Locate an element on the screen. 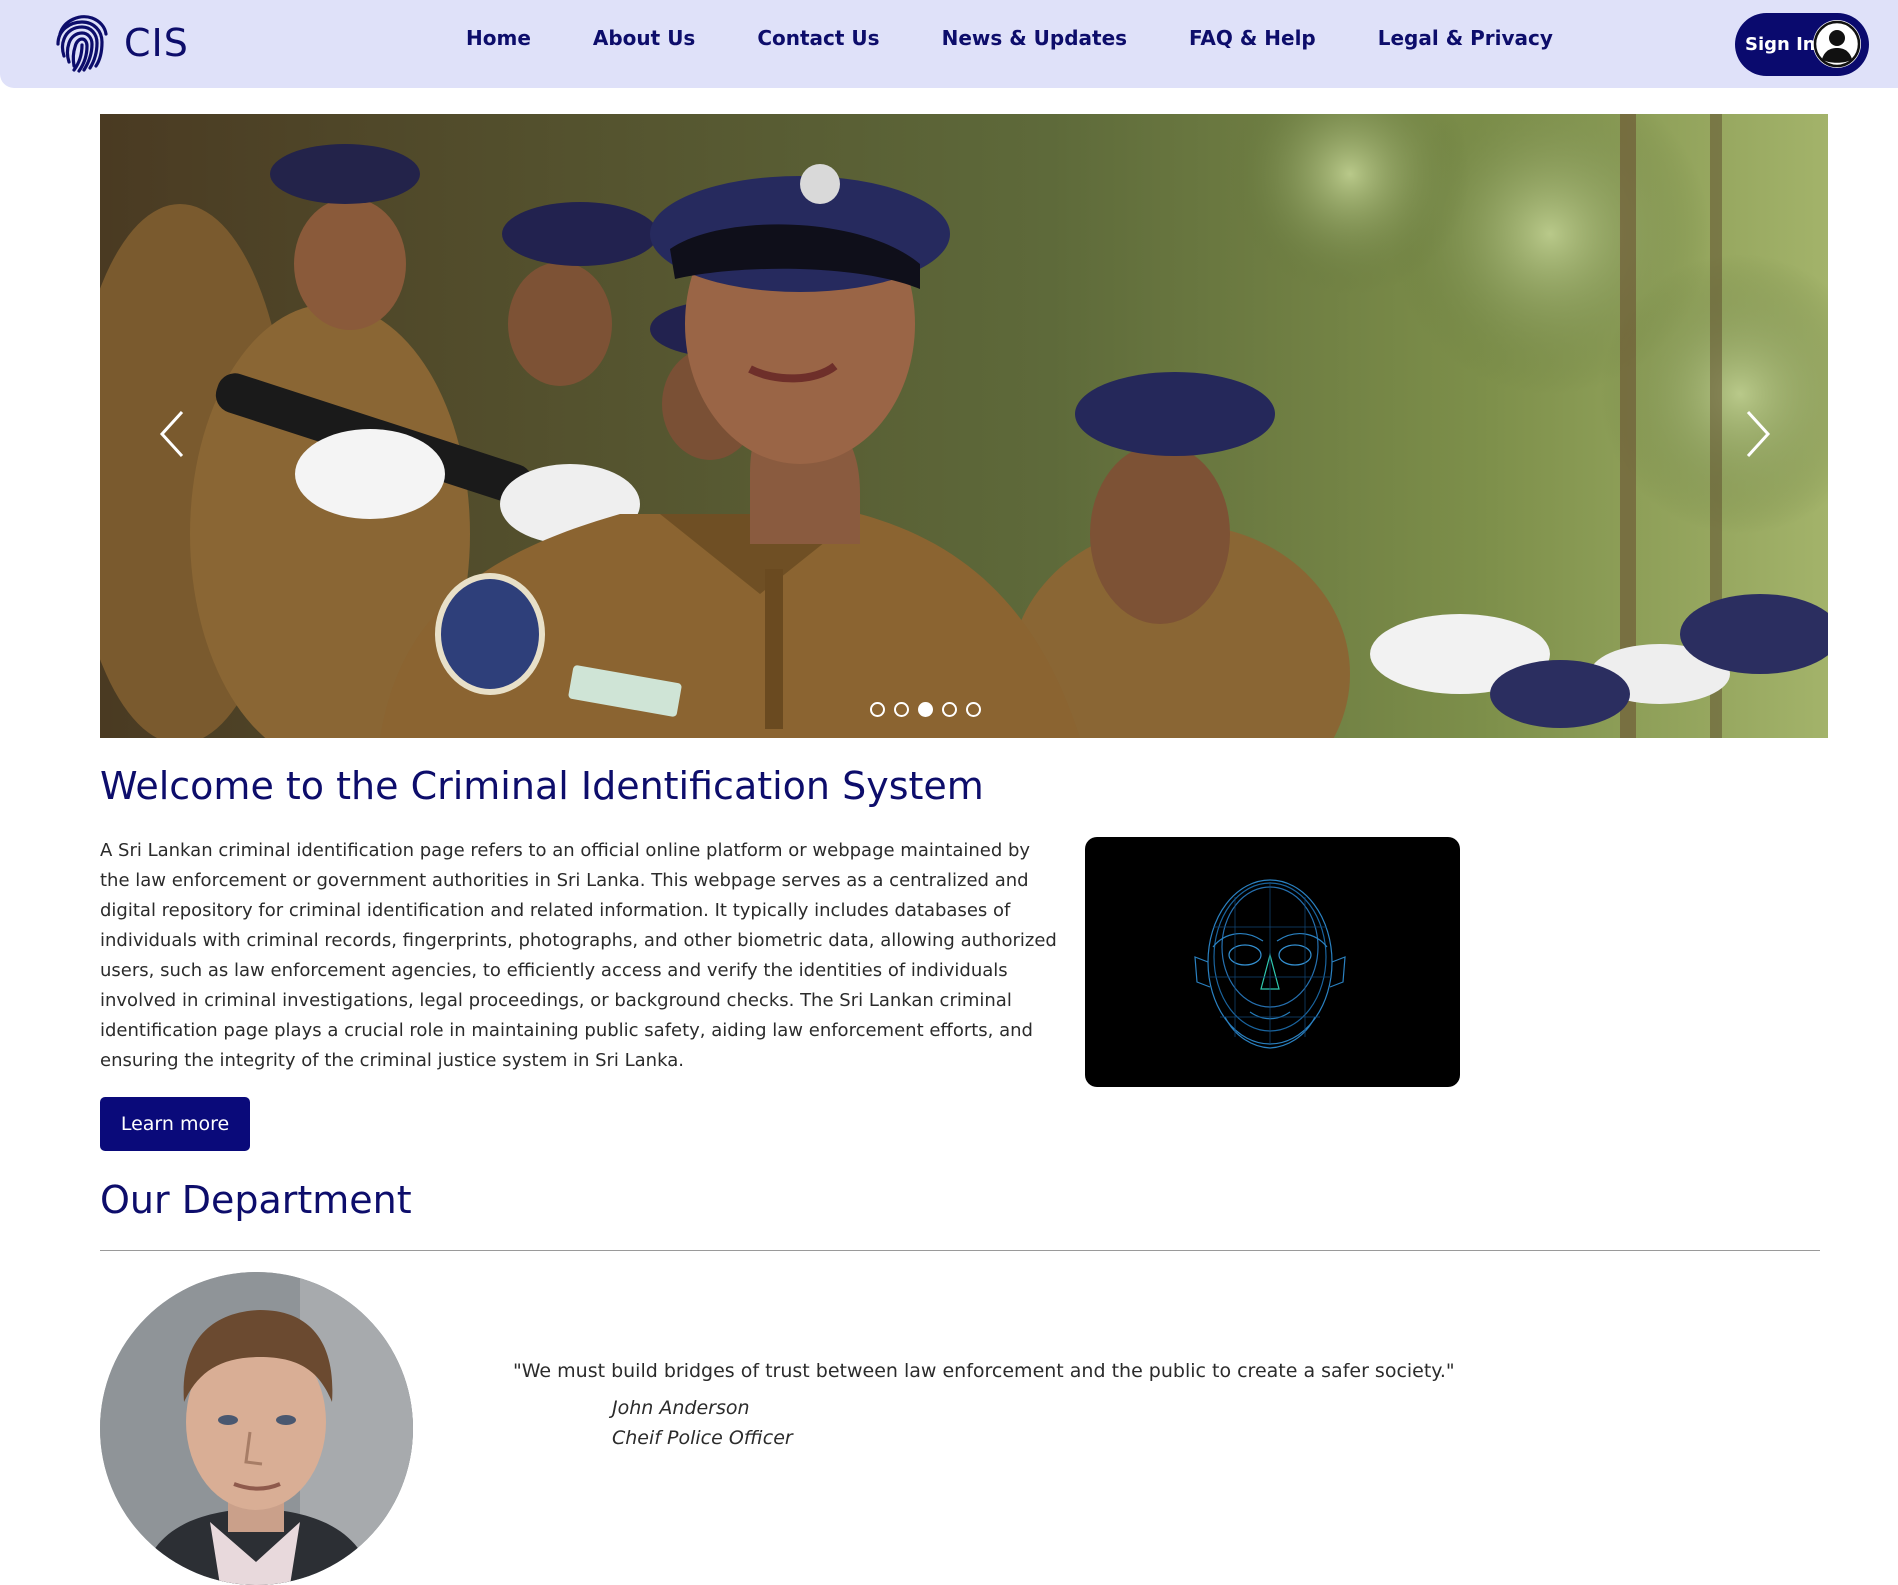 The image size is (1898, 1585). nav-contact-us: Contact Us is located at coordinates (818, 38).